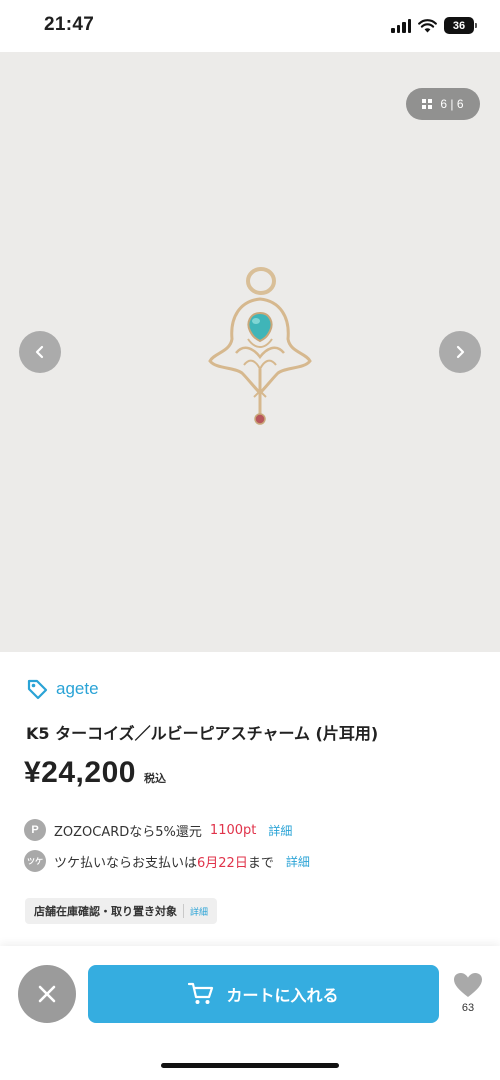  Describe the element at coordinates (427, 25) in the screenshot. I see `wifi-icon` at that location.